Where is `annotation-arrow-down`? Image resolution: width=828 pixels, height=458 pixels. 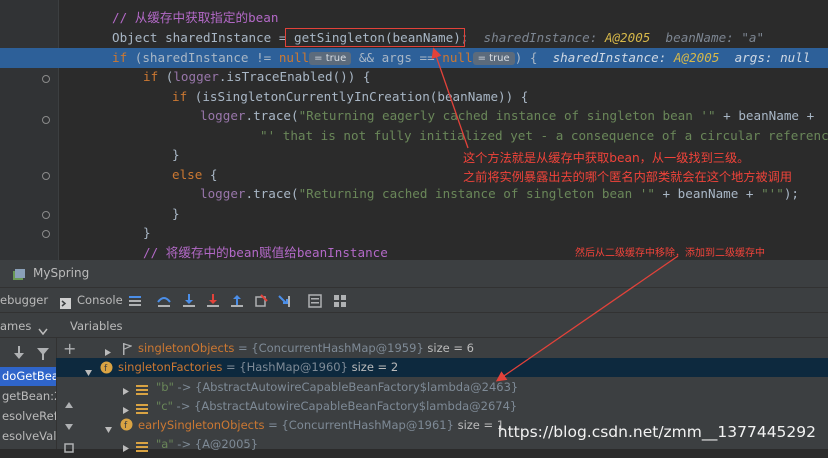 annotation-arrow-down is located at coordinates (587, 318).